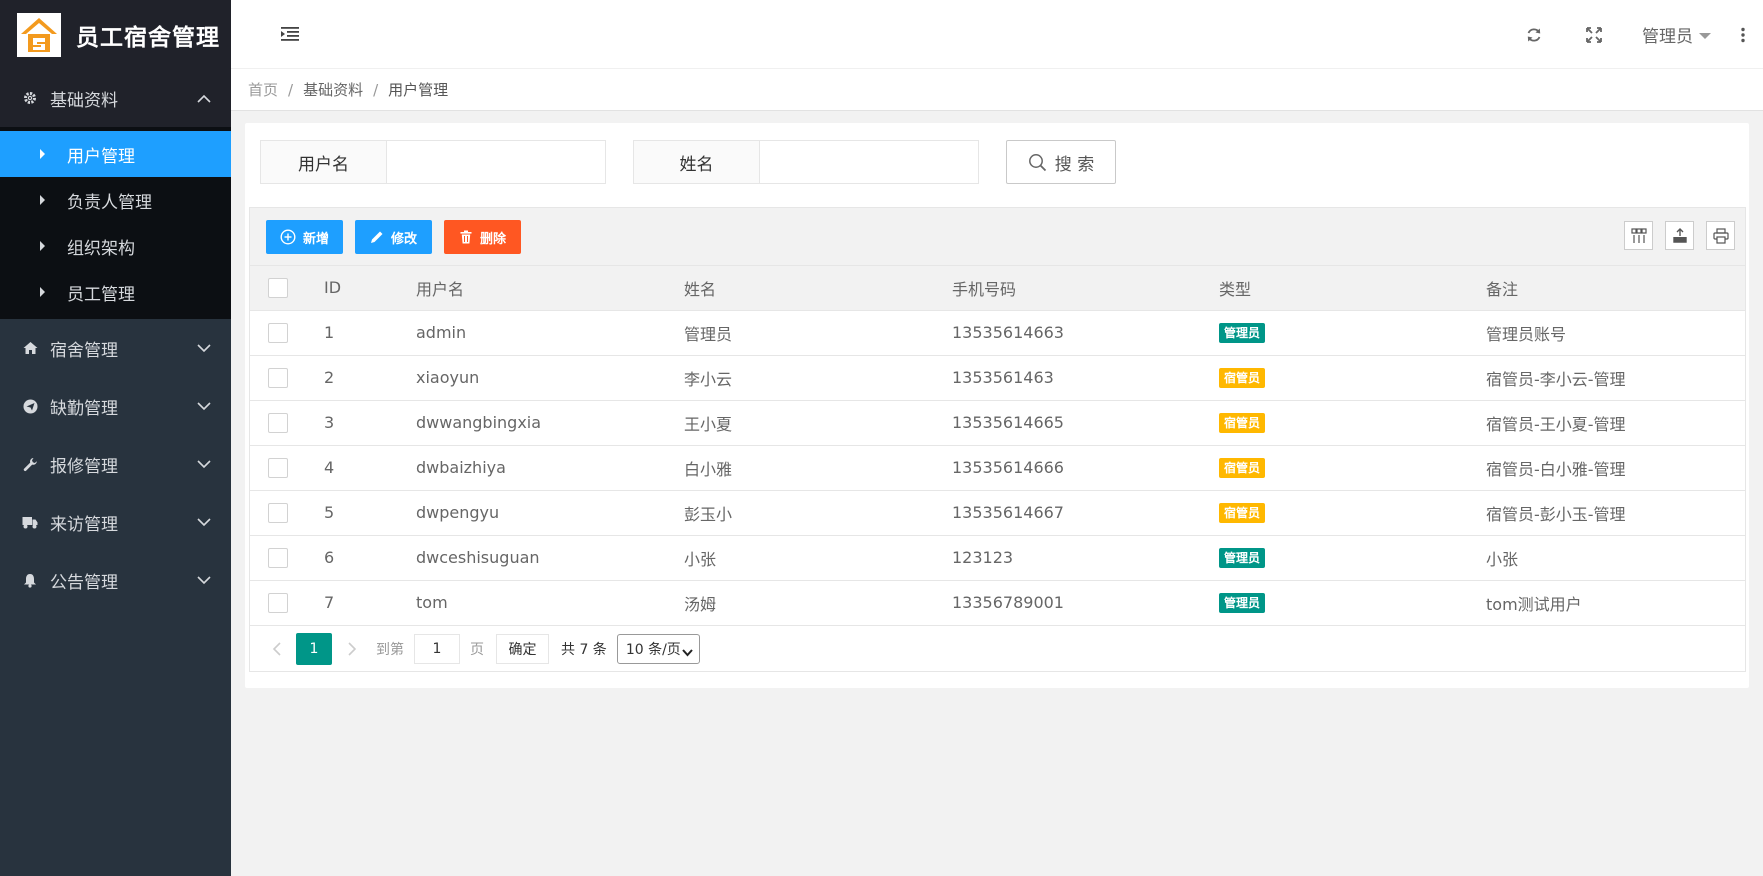 The height and width of the screenshot is (876, 1763). Describe the element at coordinates (1673, 34) in the screenshot. I see `user-menu: 管理员` at that location.